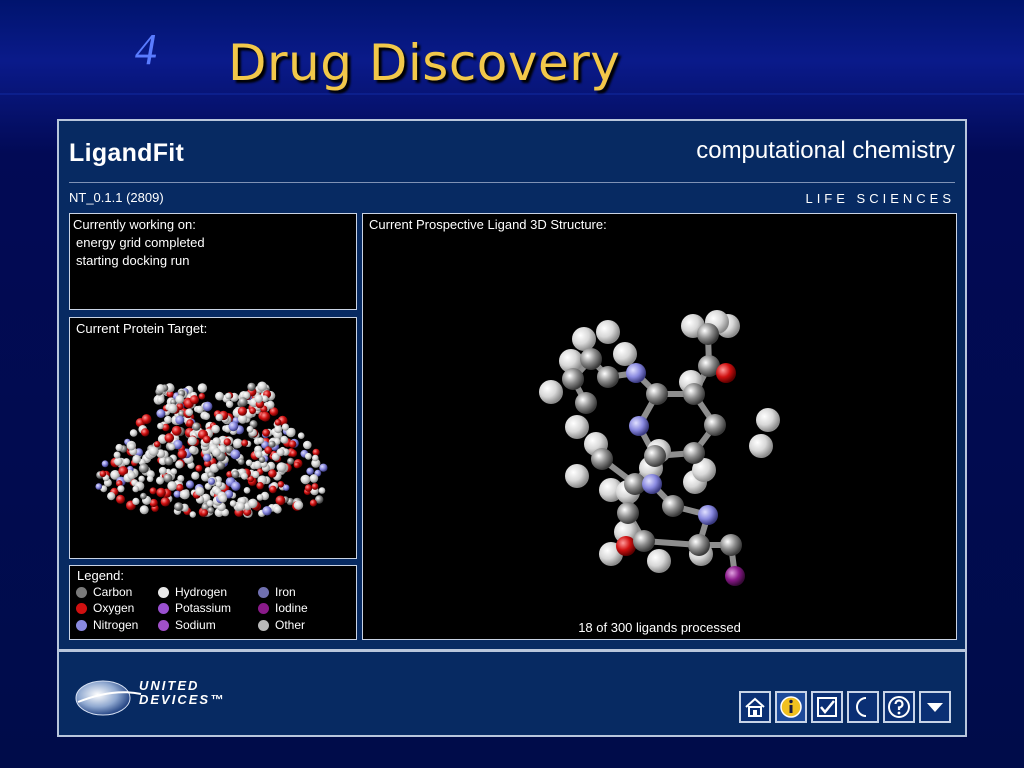 This screenshot has height=768, width=1024. I want to click on sleep-button, so click(863, 707).